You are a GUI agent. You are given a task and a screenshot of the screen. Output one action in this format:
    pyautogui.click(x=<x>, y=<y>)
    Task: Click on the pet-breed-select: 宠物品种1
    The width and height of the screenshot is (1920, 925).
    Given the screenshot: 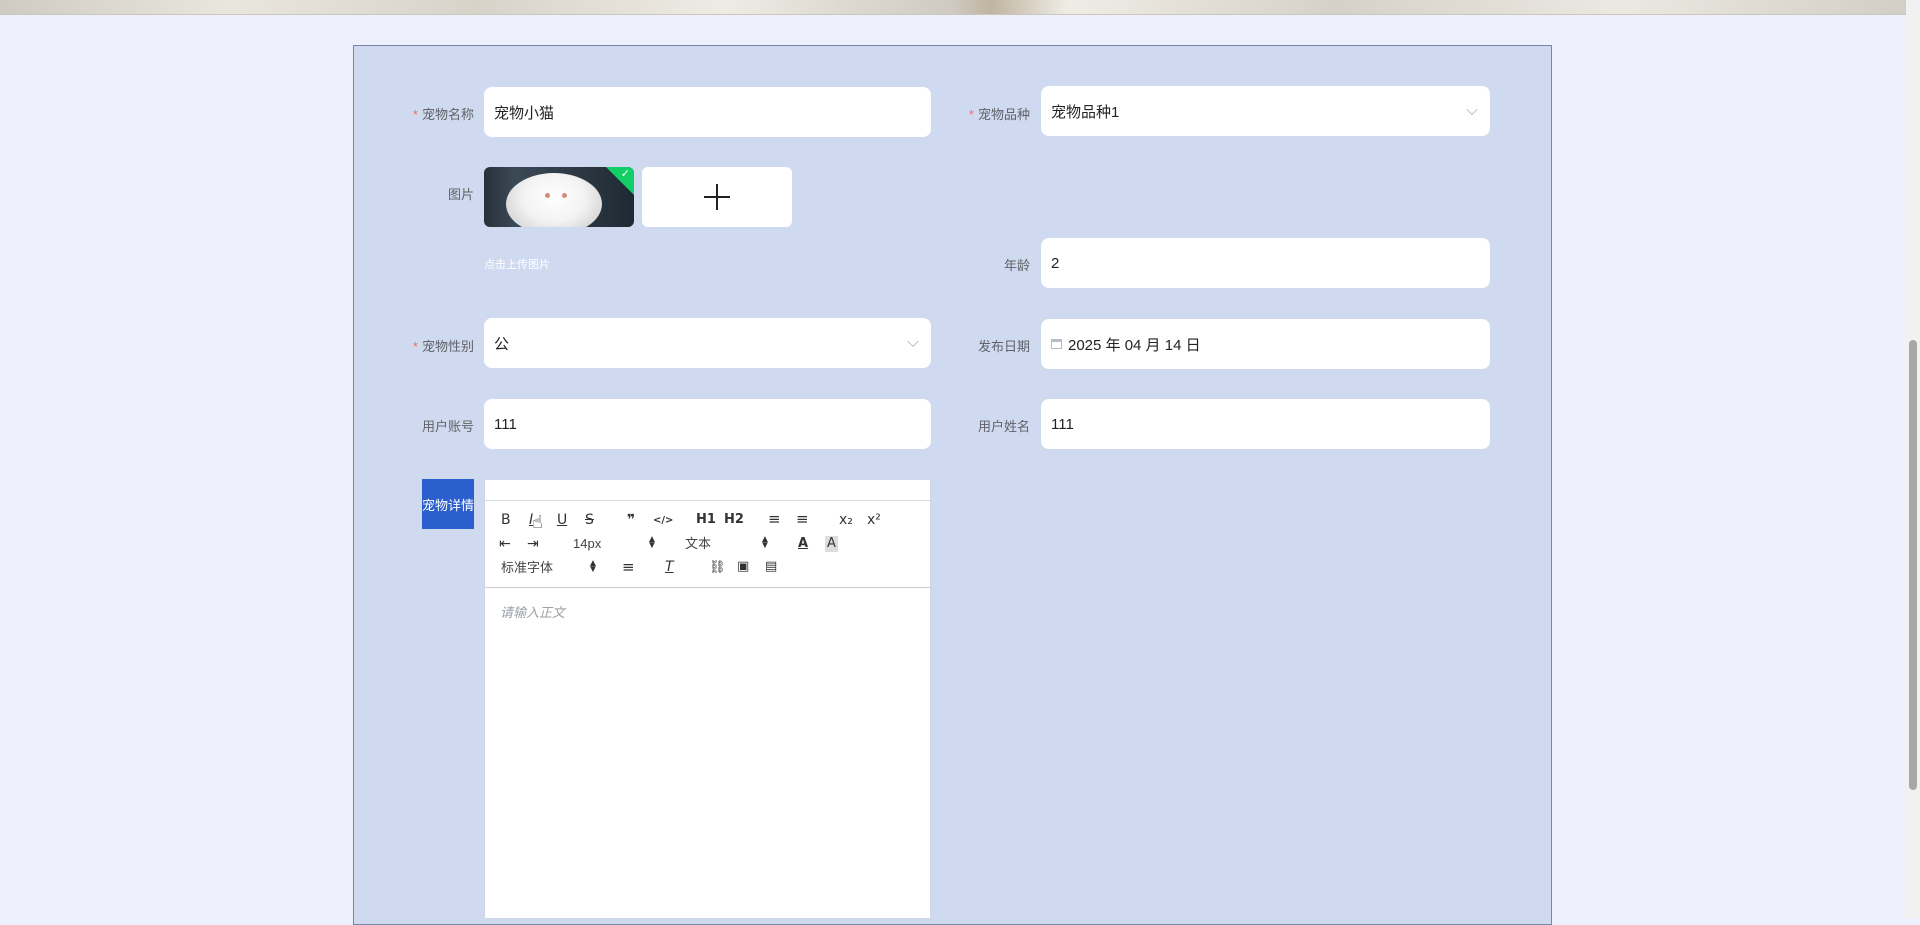 What is the action you would take?
    pyautogui.click(x=1265, y=111)
    